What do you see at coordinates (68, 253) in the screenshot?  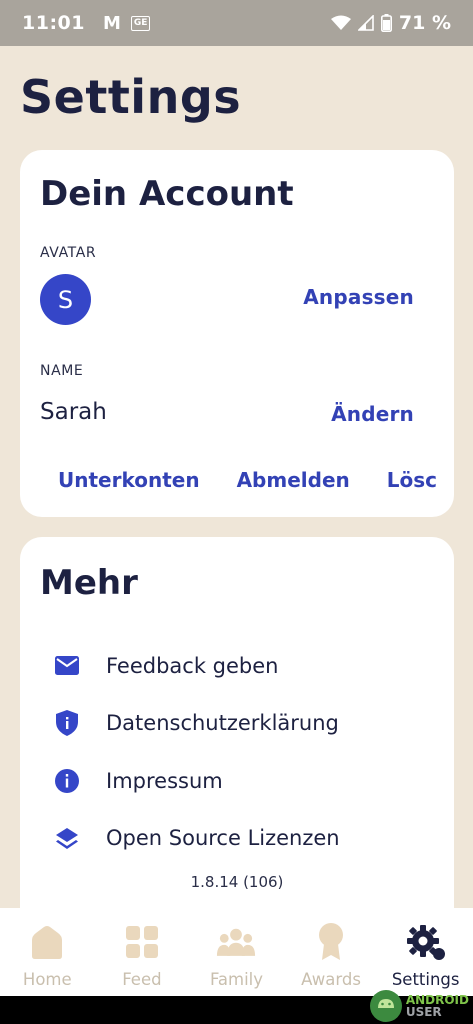 I see `avatar-label: AVATAR` at bounding box center [68, 253].